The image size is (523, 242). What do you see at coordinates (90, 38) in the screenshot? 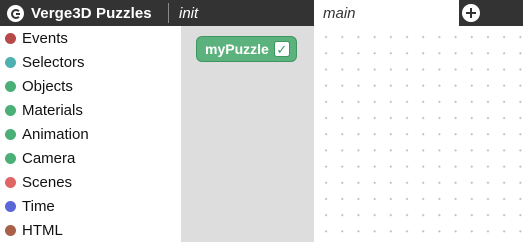
I see `category-events: Events` at bounding box center [90, 38].